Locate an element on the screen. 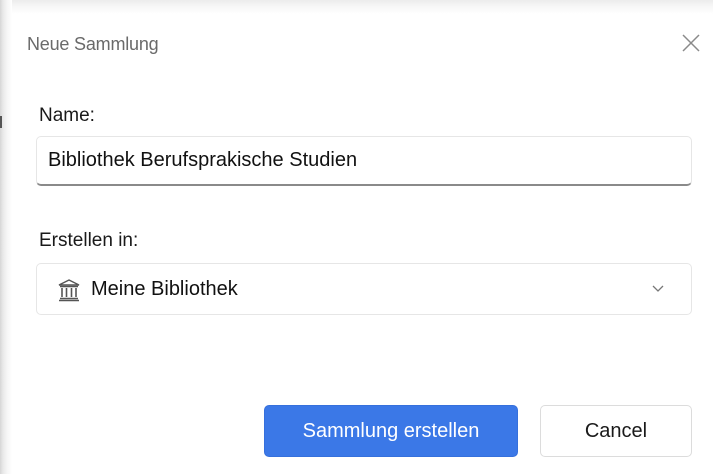 This screenshot has width=713, height=474. library-icon is located at coordinates (69, 290).